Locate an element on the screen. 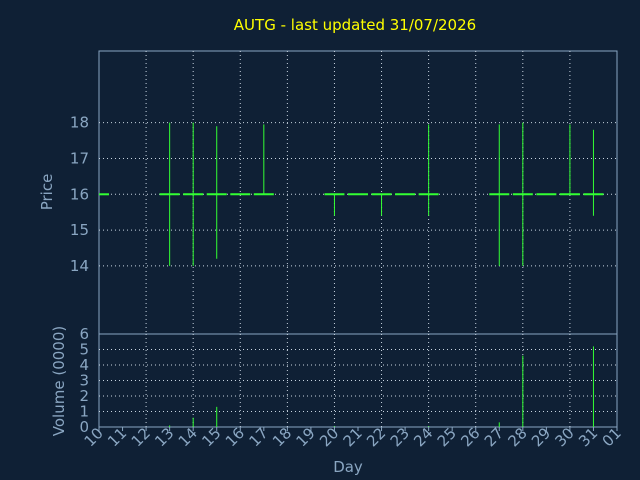 The height and width of the screenshot is (480, 640). x-tick-label: 18 is located at coordinates (282, 437).